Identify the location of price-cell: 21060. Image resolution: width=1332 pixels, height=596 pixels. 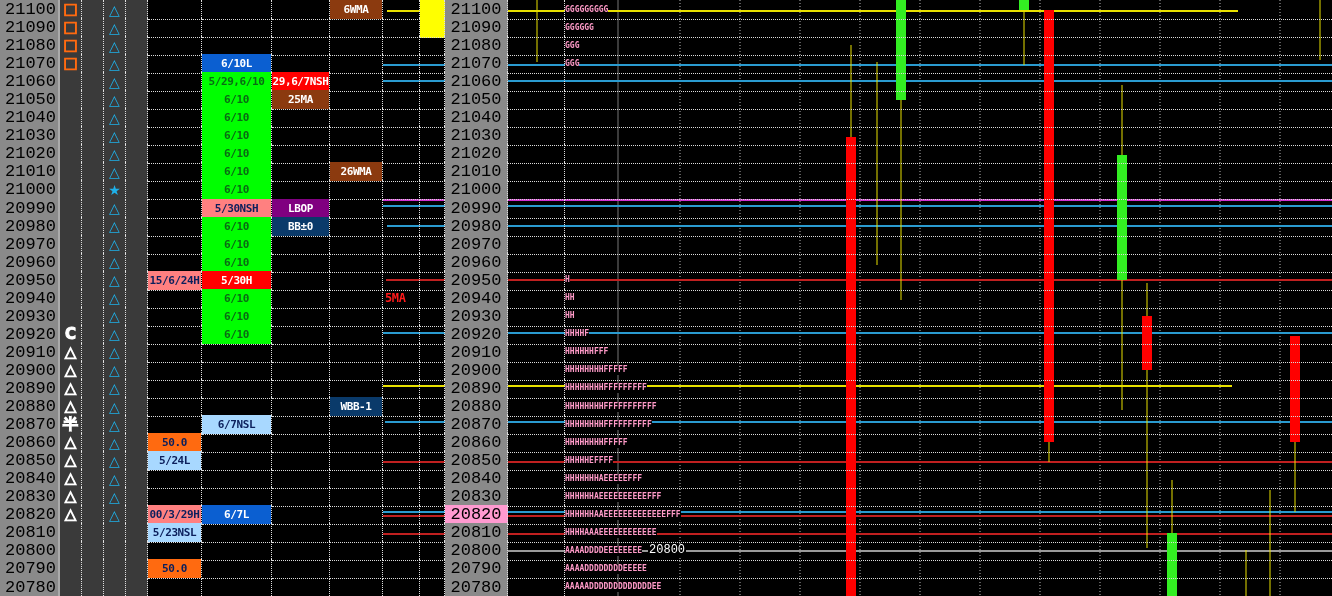
(476, 82).